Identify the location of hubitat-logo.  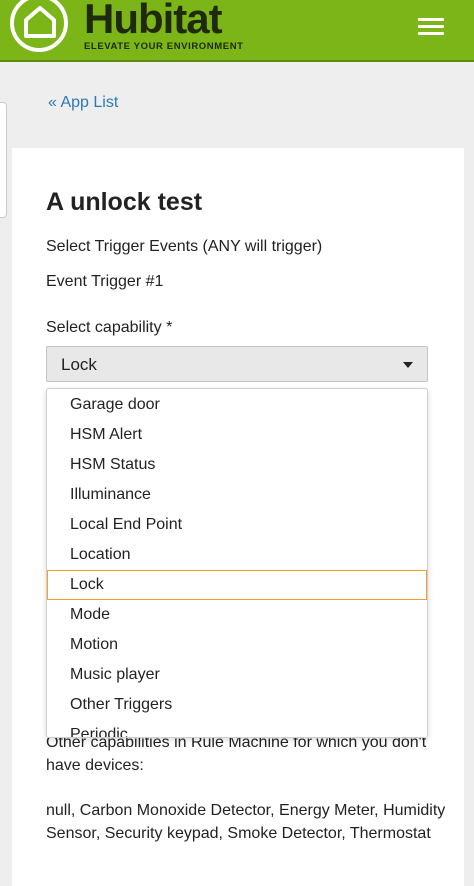
(39, 26).